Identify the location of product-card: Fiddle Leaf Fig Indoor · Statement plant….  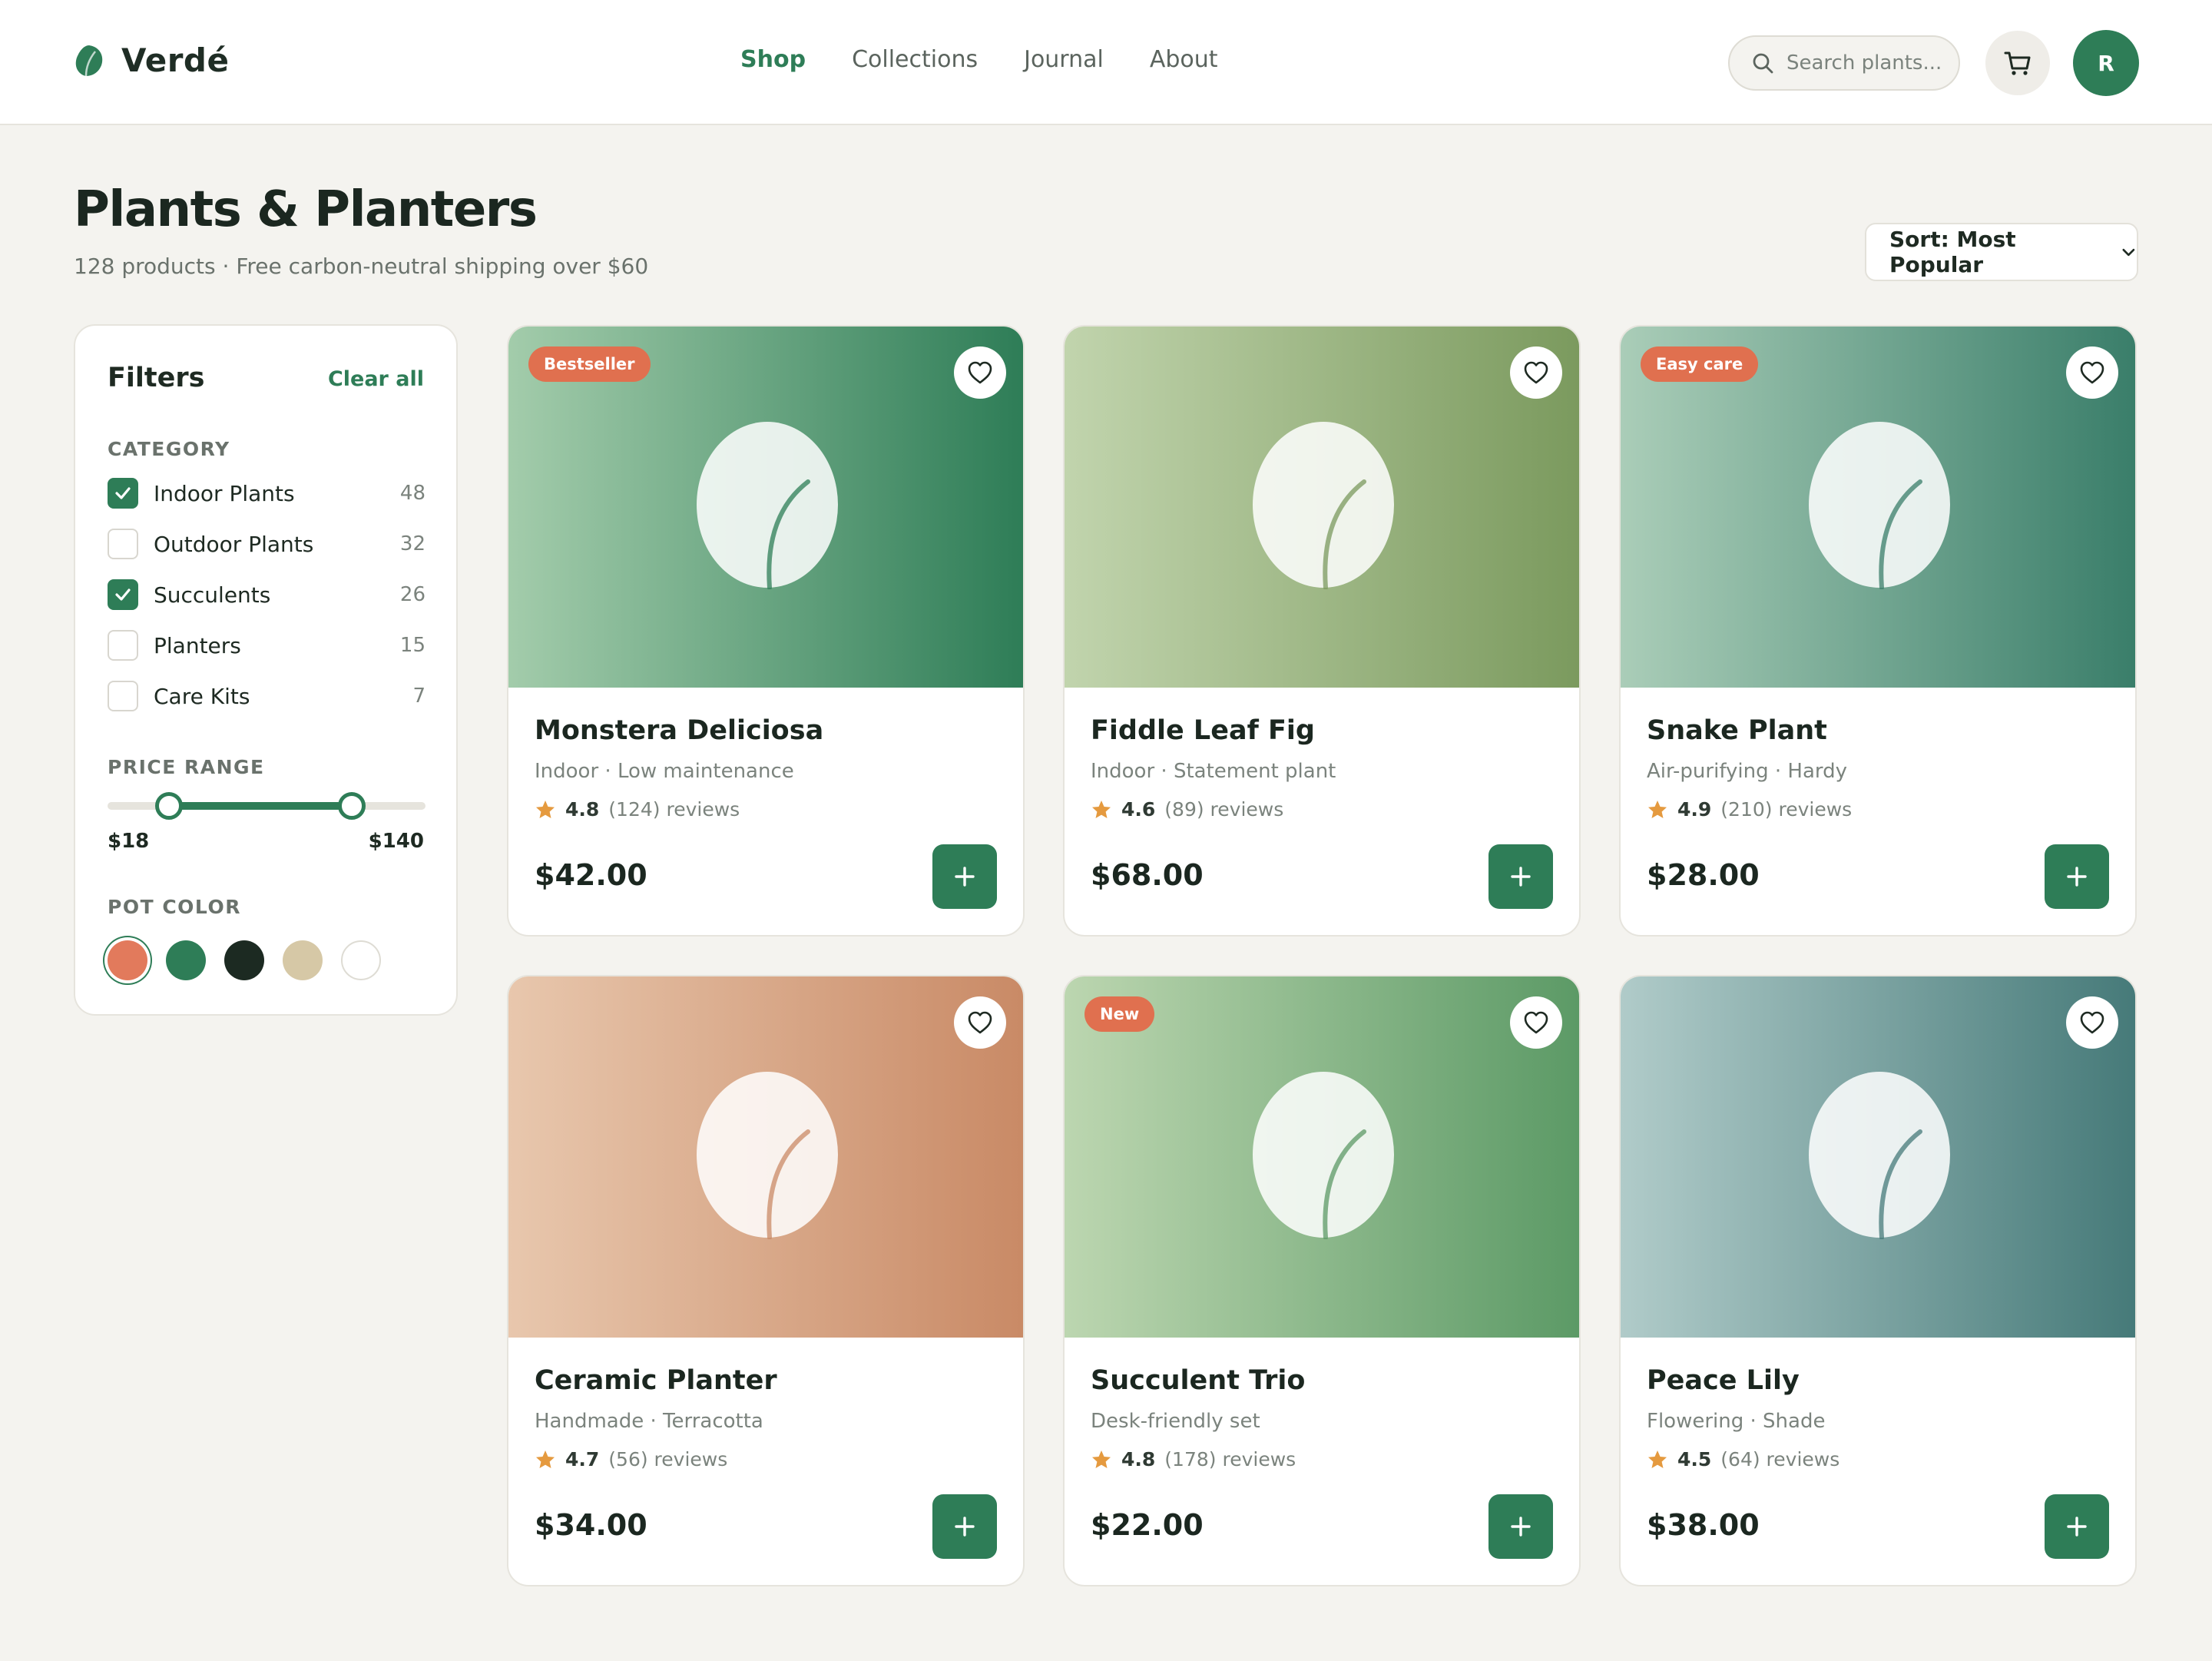
(1322, 631).